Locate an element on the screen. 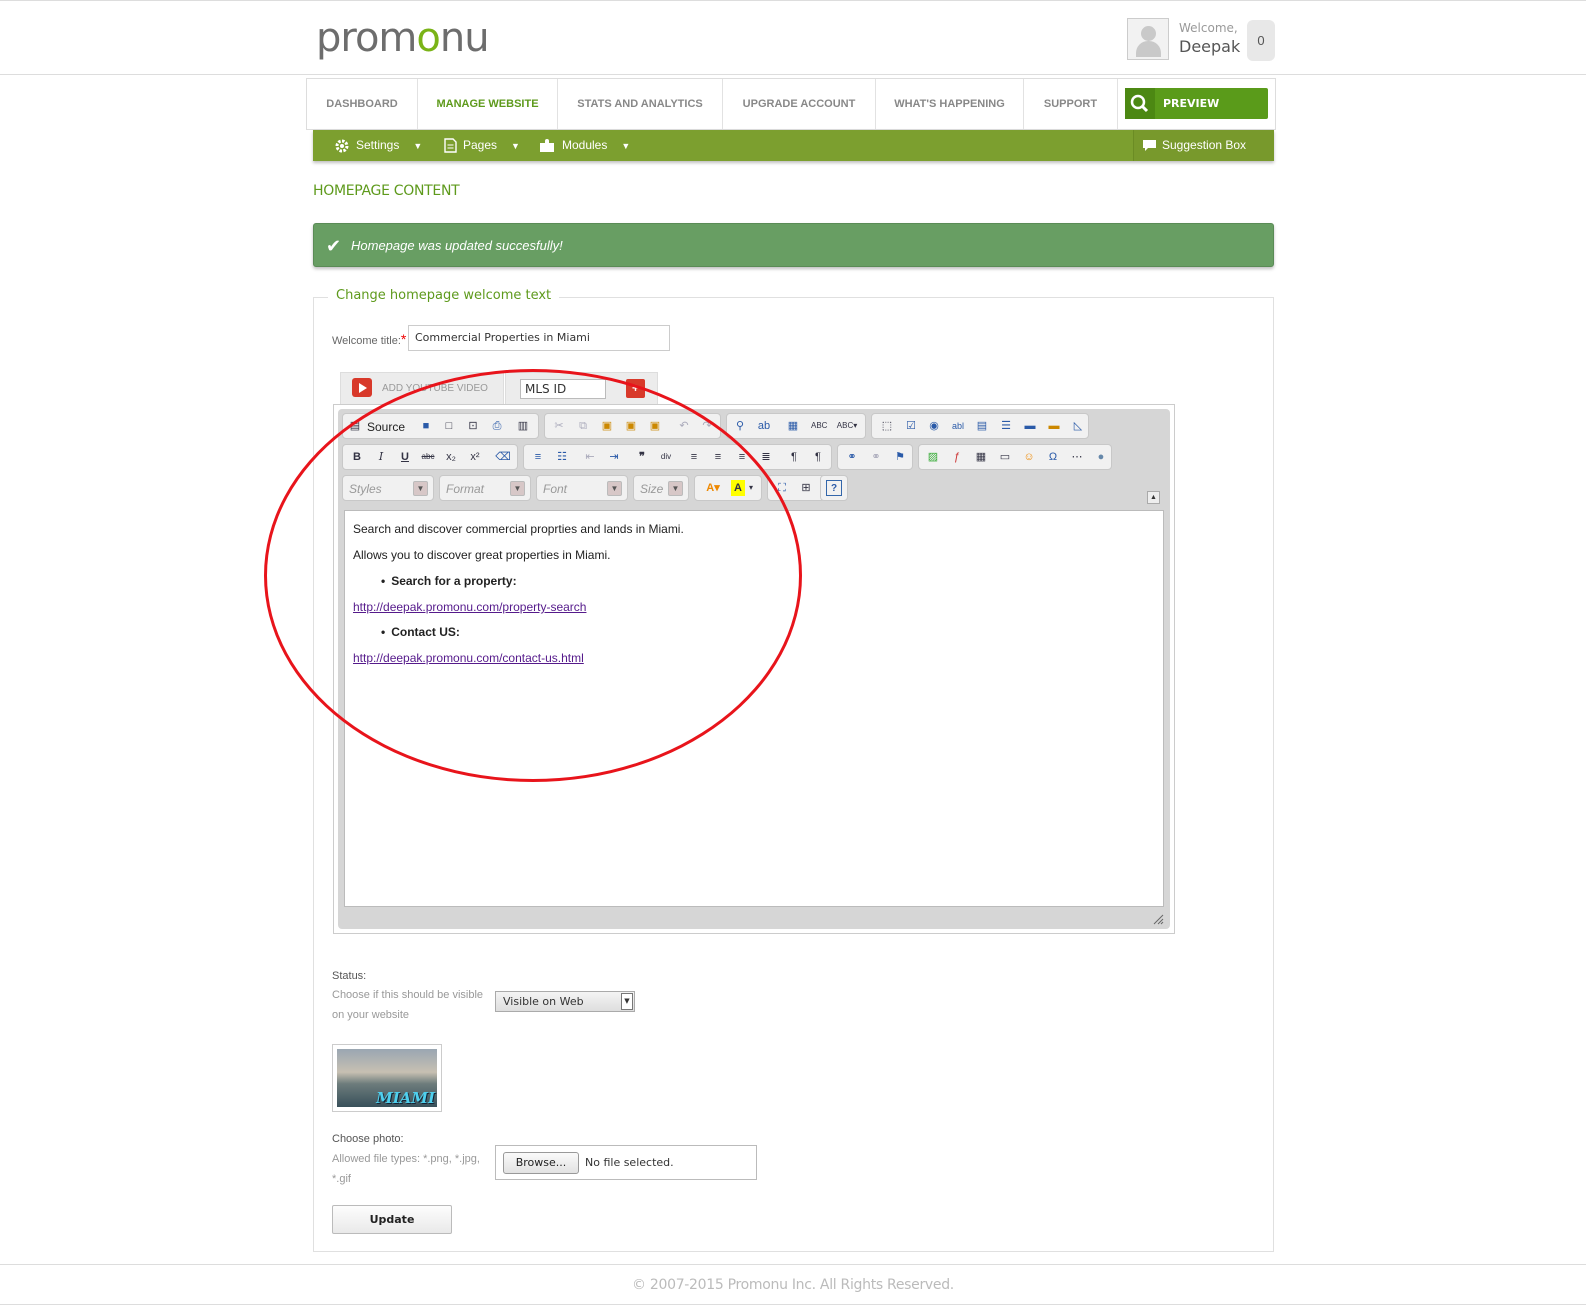 The width and height of the screenshot is (1586, 1305). smiley-icon: ☺ is located at coordinates (1029, 457).